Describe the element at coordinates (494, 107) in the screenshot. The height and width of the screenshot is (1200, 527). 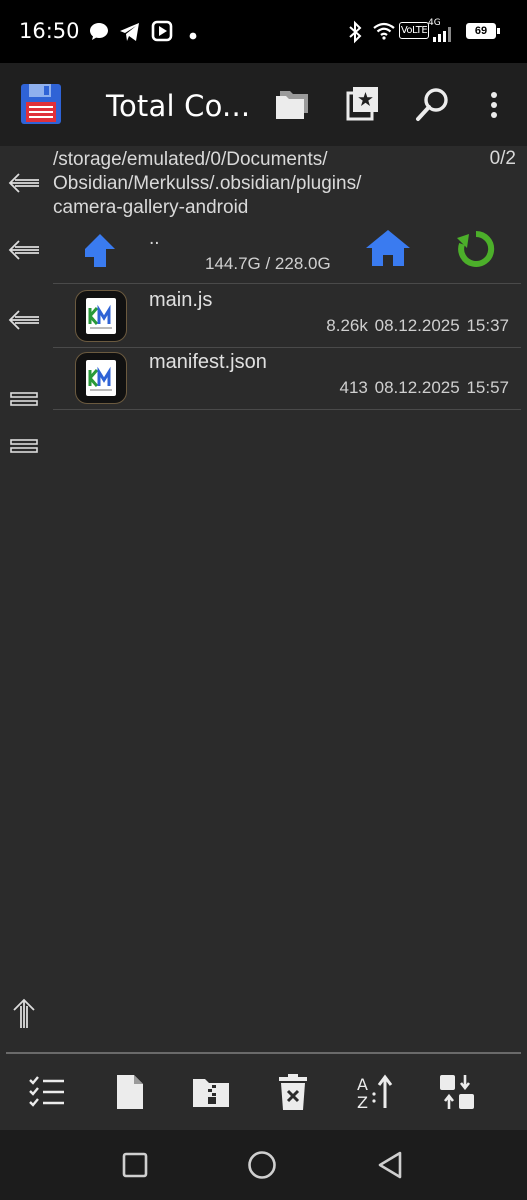
I see `more-vert-icon` at that location.